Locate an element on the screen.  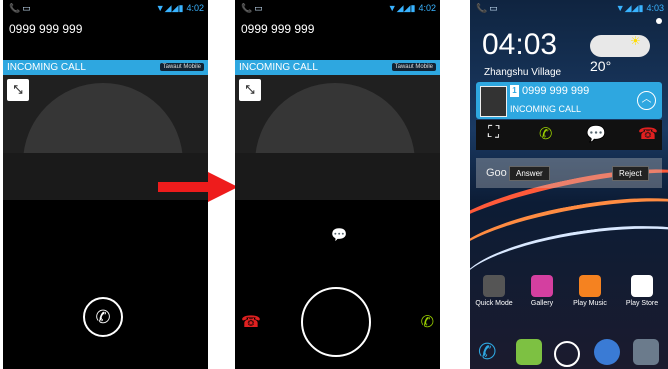
notification-actions: ⛶ ✆ 💬 ☎ is located at coordinates (569, 135).